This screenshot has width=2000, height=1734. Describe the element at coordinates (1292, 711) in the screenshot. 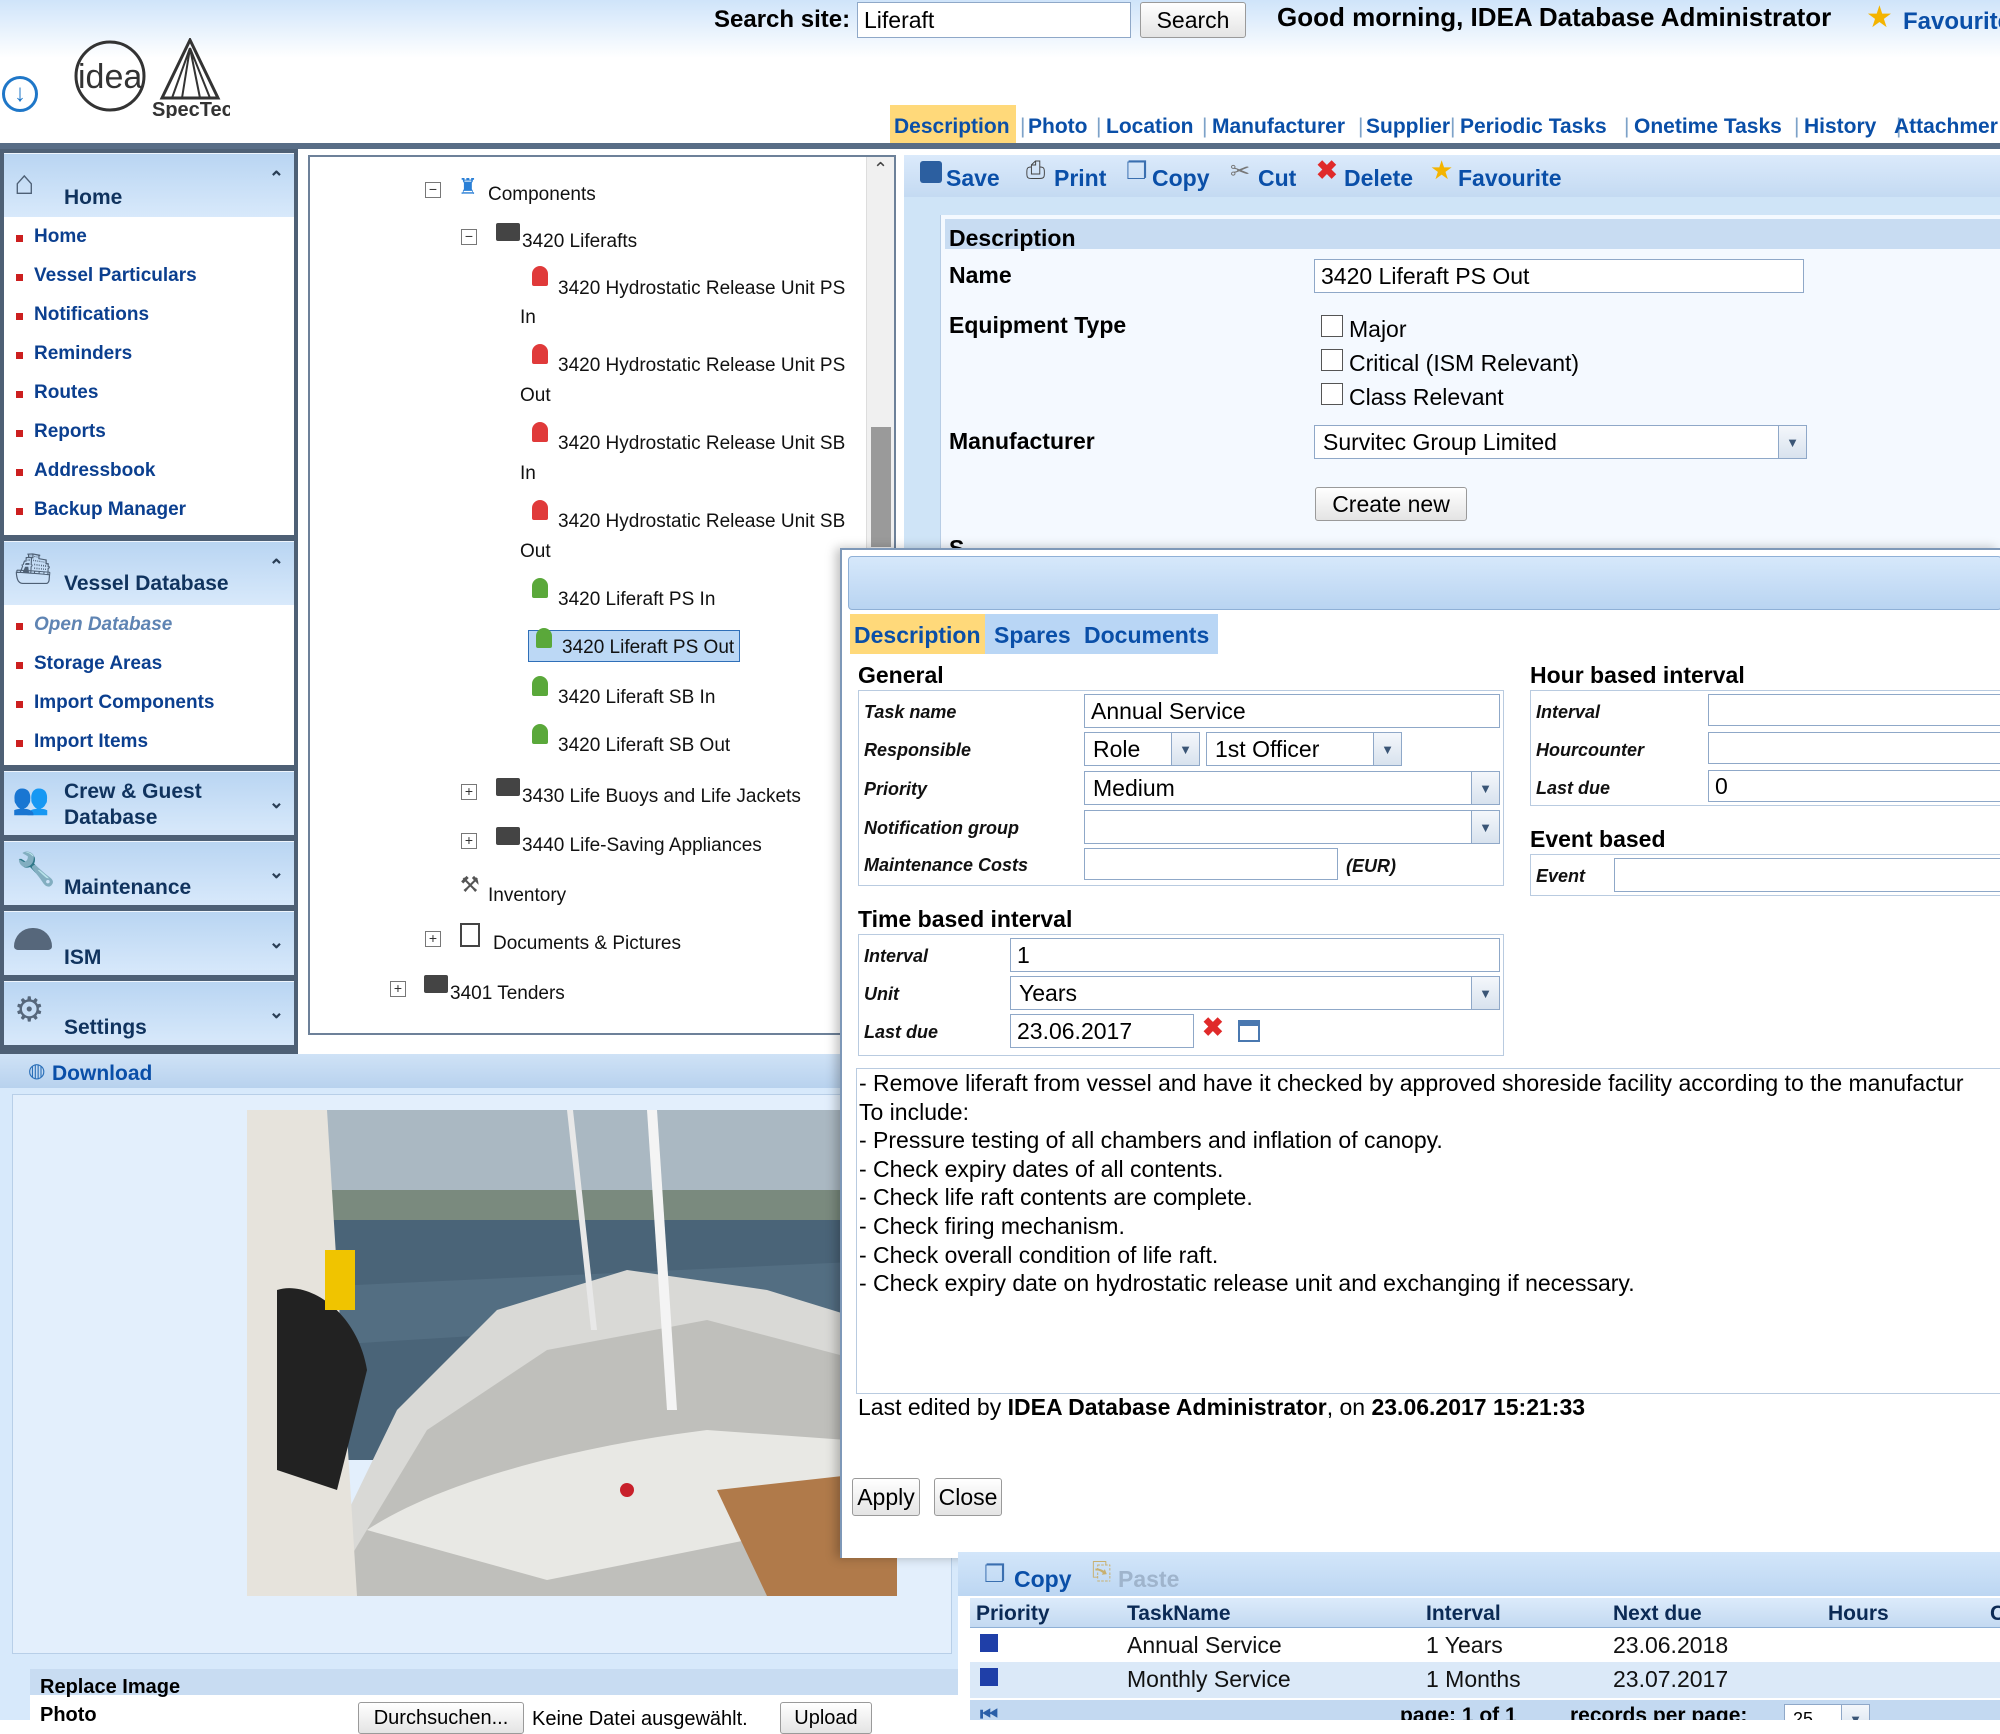

I see `task-name-input: Annual Service` at that location.